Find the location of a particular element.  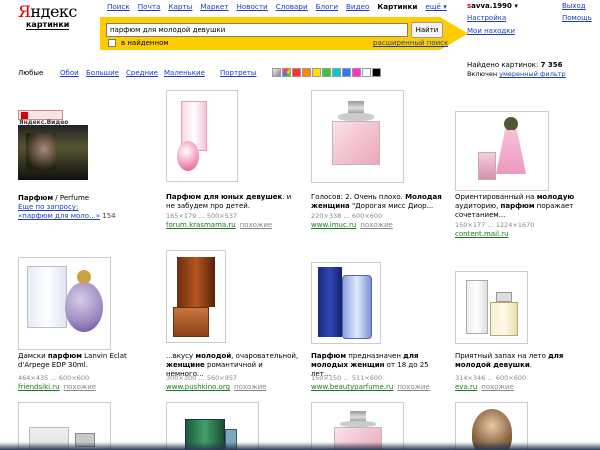

nav-market: Маркет is located at coordinates (214, 6).